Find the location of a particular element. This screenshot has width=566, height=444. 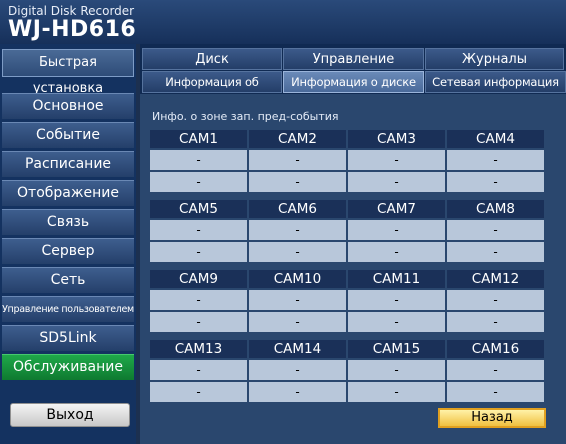

menu-item-user-management: Управление пользователем is located at coordinates (68, 309).